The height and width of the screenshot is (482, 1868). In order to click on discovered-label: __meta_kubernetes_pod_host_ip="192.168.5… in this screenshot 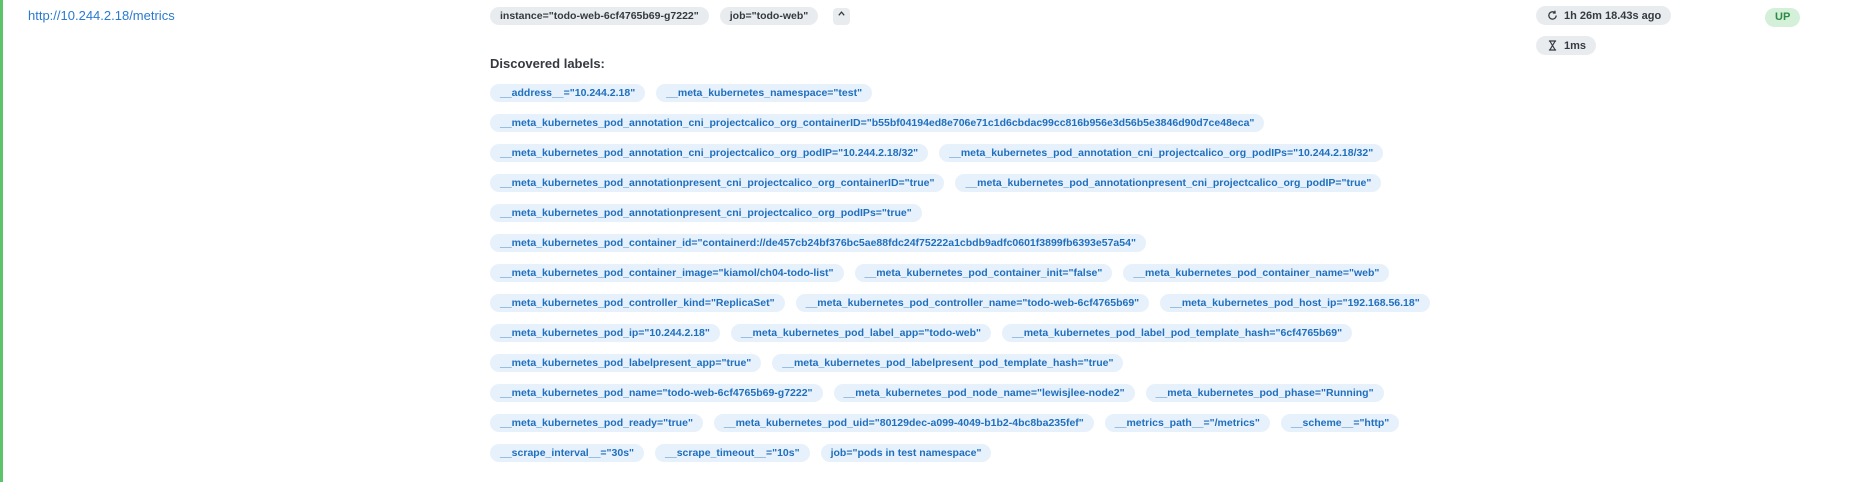, I will do `click(1295, 303)`.